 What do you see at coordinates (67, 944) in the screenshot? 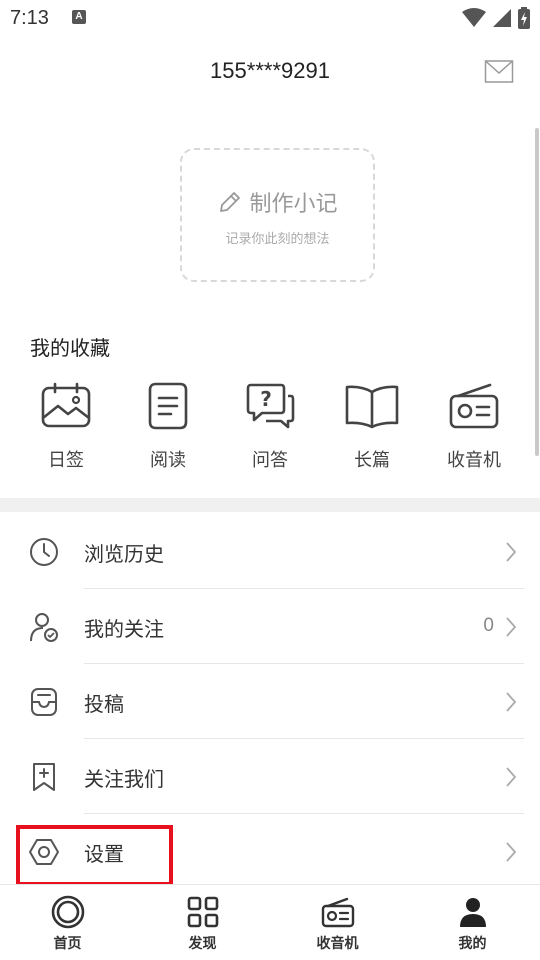
I see `nav-label: 首页` at bounding box center [67, 944].